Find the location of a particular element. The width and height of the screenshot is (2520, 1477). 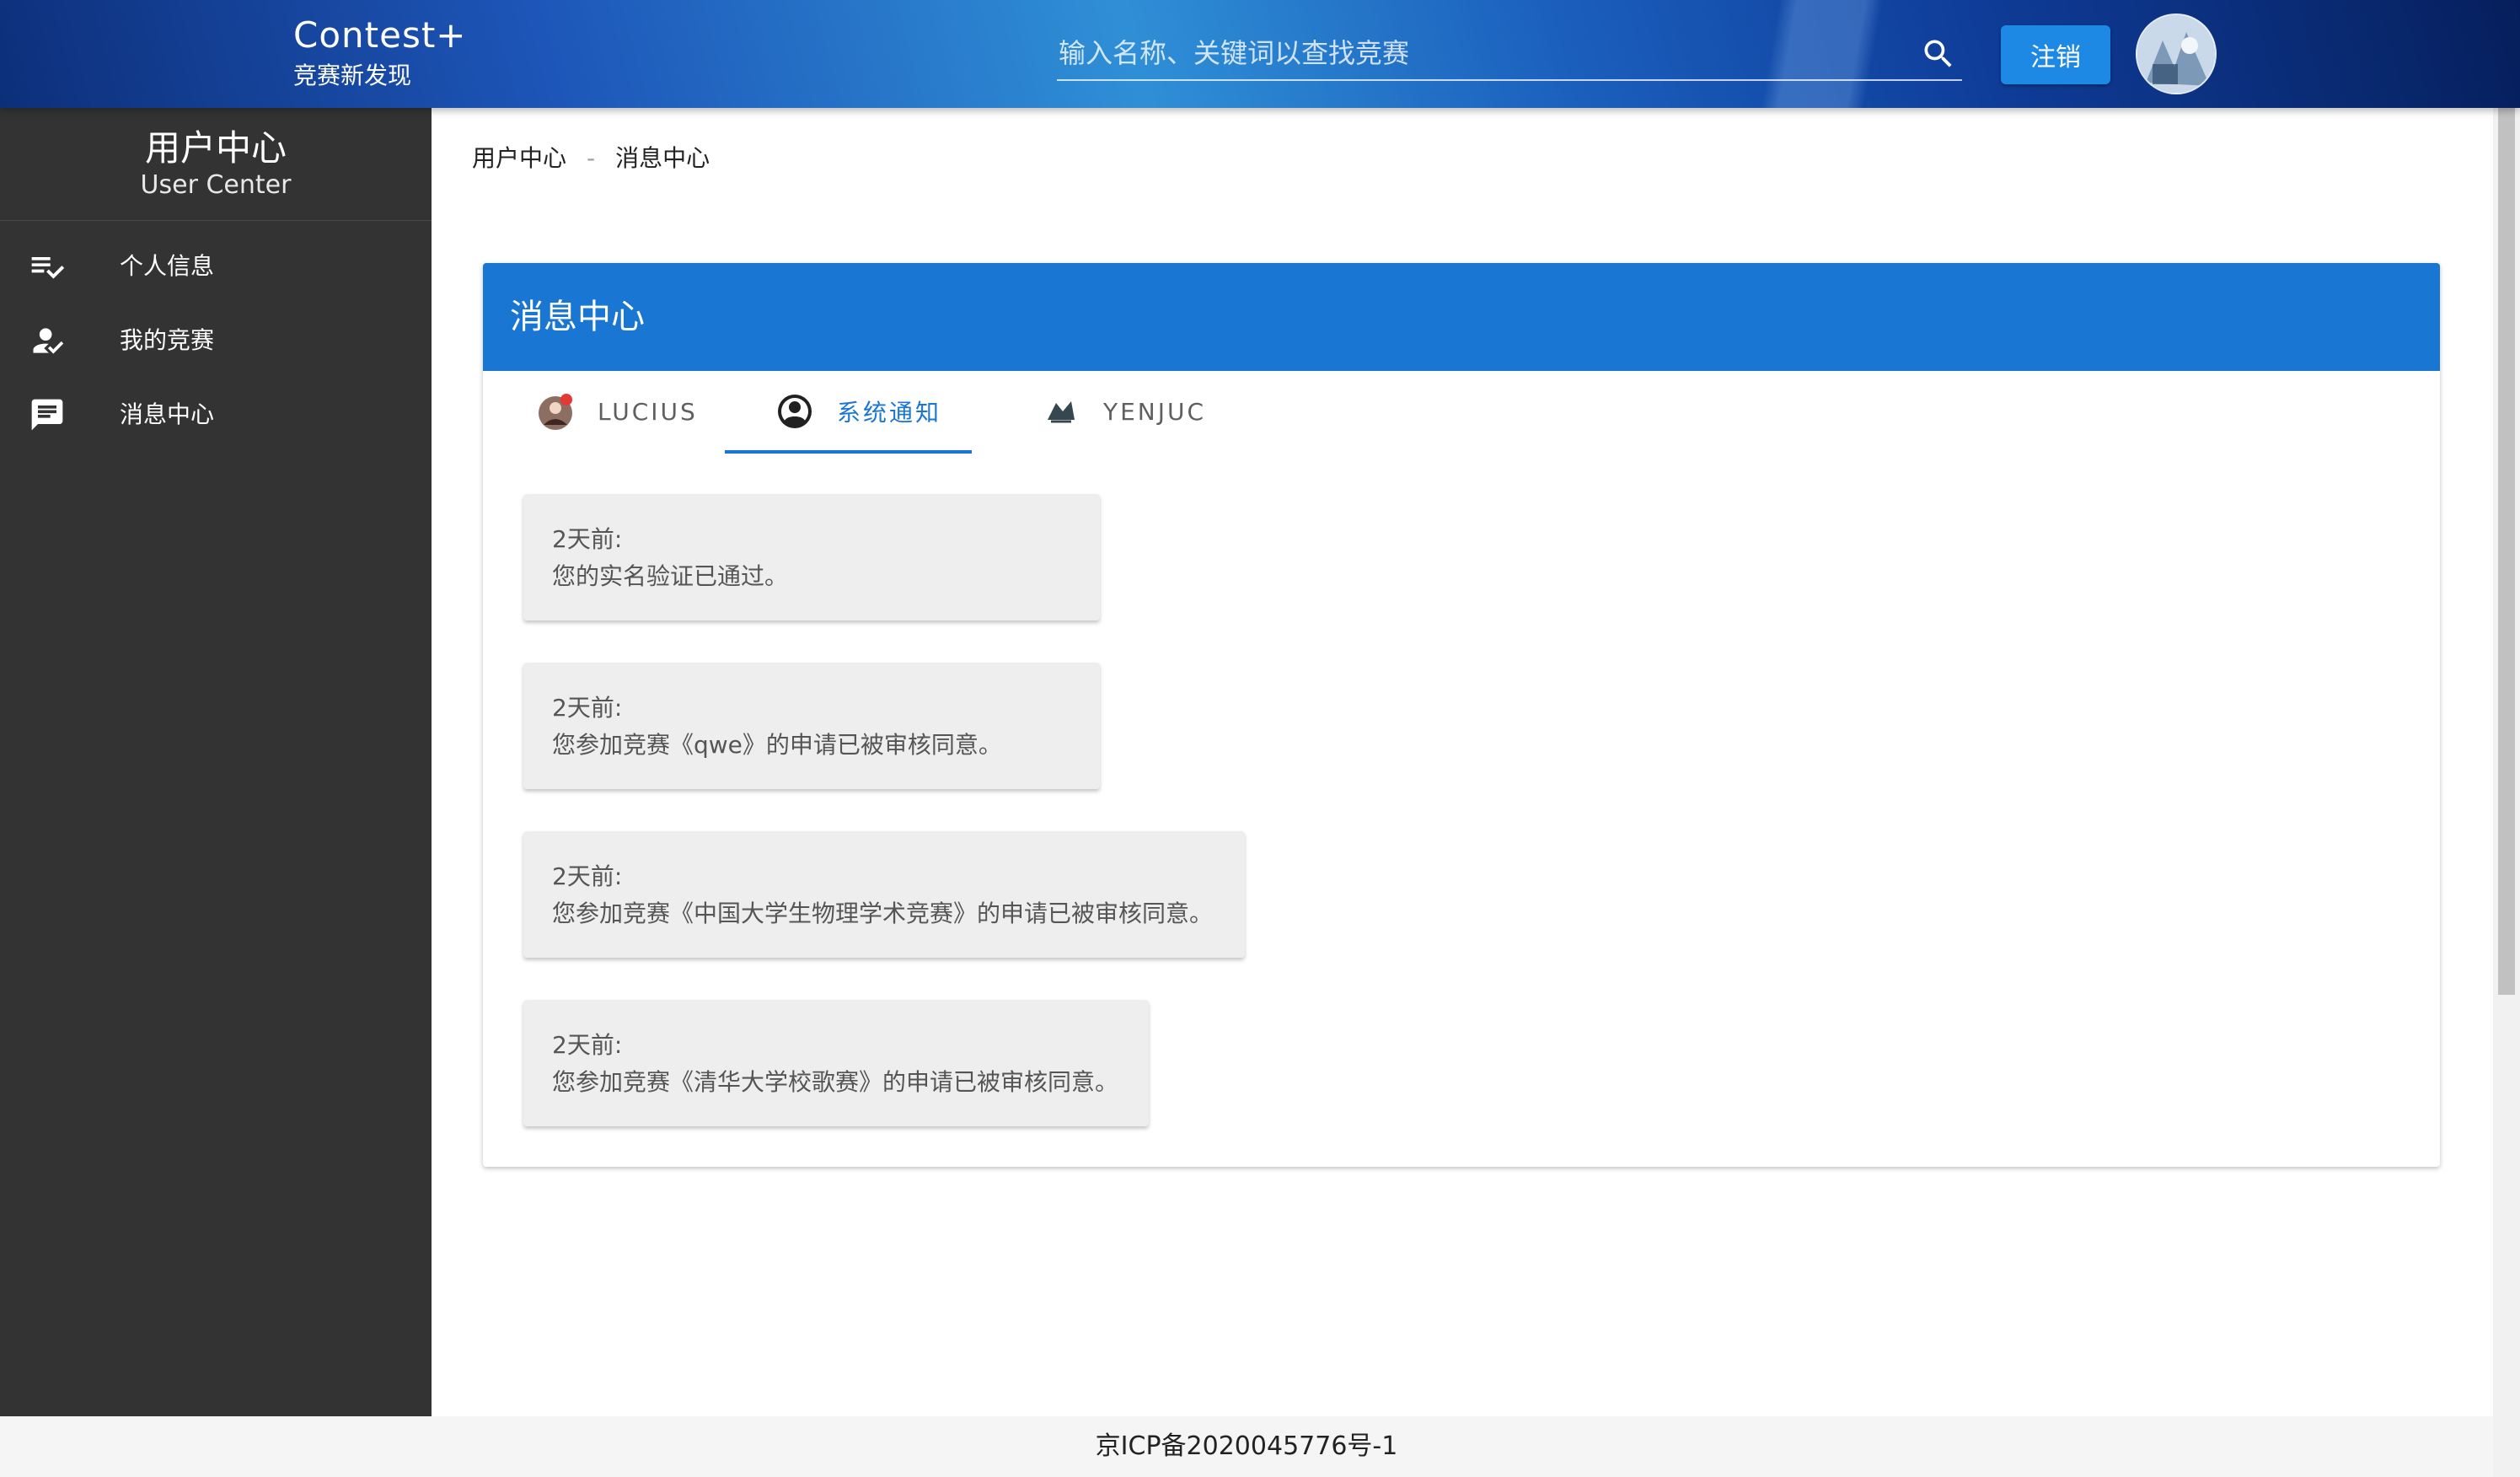

sidebar-item-messages: 消息中心 is located at coordinates (216, 415).